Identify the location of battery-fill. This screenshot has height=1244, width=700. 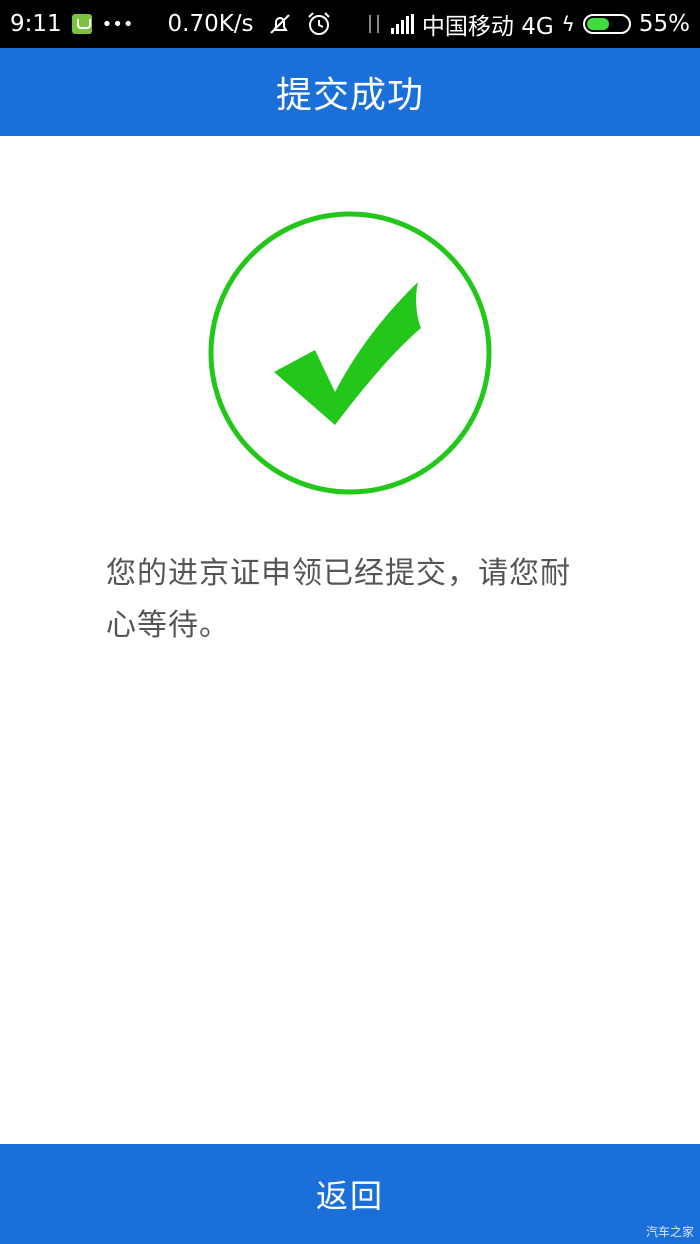
(597, 24).